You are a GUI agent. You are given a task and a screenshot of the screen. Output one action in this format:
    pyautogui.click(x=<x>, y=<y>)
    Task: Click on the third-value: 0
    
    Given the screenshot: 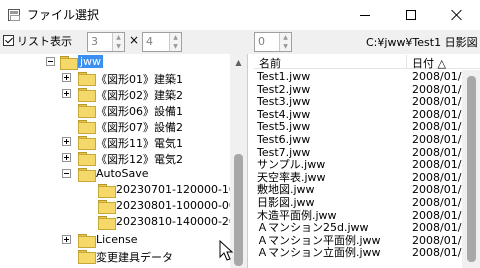 What is the action you would take?
    pyautogui.click(x=261, y=41)
    